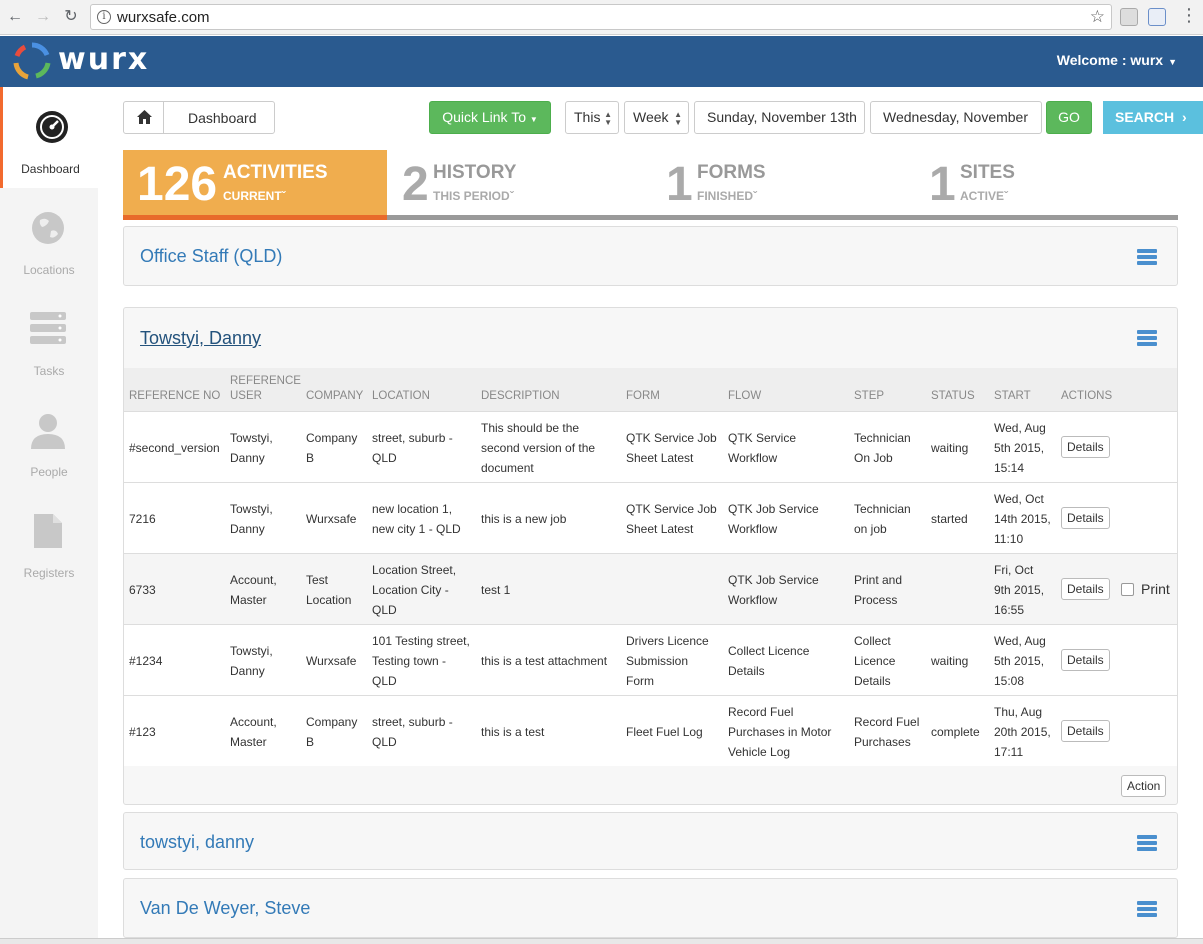 This screenshot has height=944, width=1203. What do you see at coordinates (142, 732) in the screenshot?
I see `cell-ref: #123` at bounding box center [142, 732].